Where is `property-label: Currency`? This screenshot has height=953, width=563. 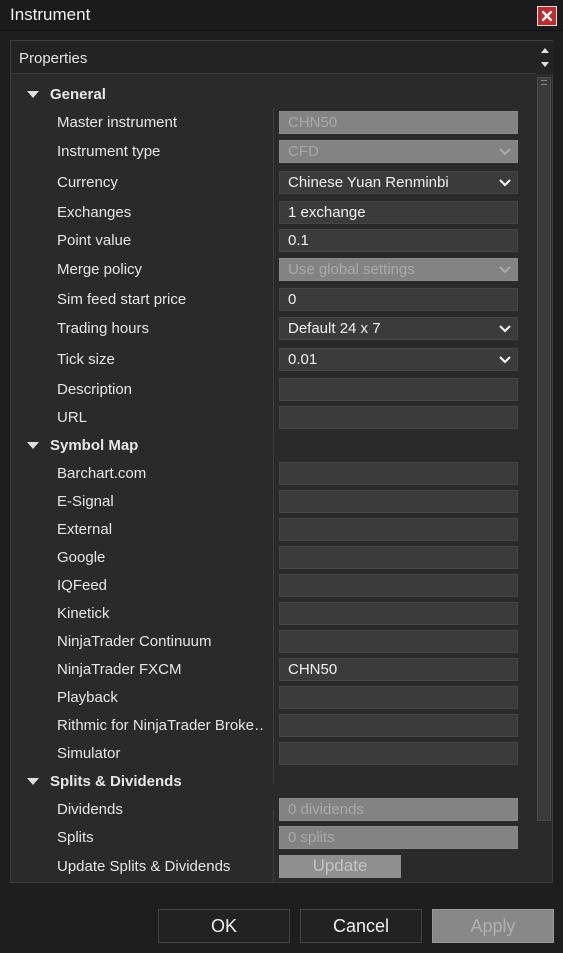
property-label: Currency is located at coordinates (87, 182).